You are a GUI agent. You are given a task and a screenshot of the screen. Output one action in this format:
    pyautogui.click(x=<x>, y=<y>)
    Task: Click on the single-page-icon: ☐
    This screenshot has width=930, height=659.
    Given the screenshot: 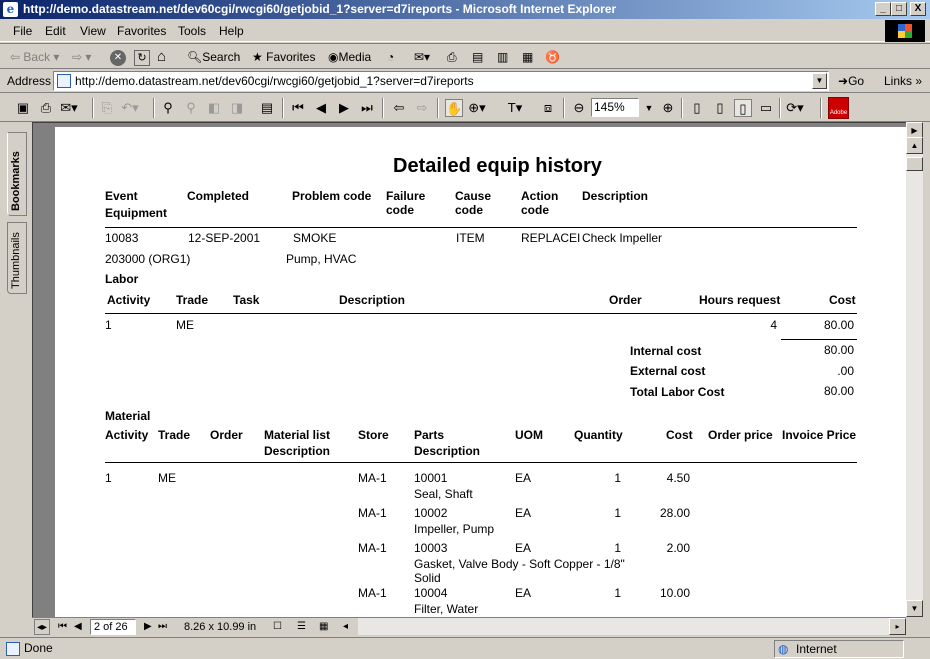 What is the action you would take?
    pyautogui.click(x=277, y=627)
    